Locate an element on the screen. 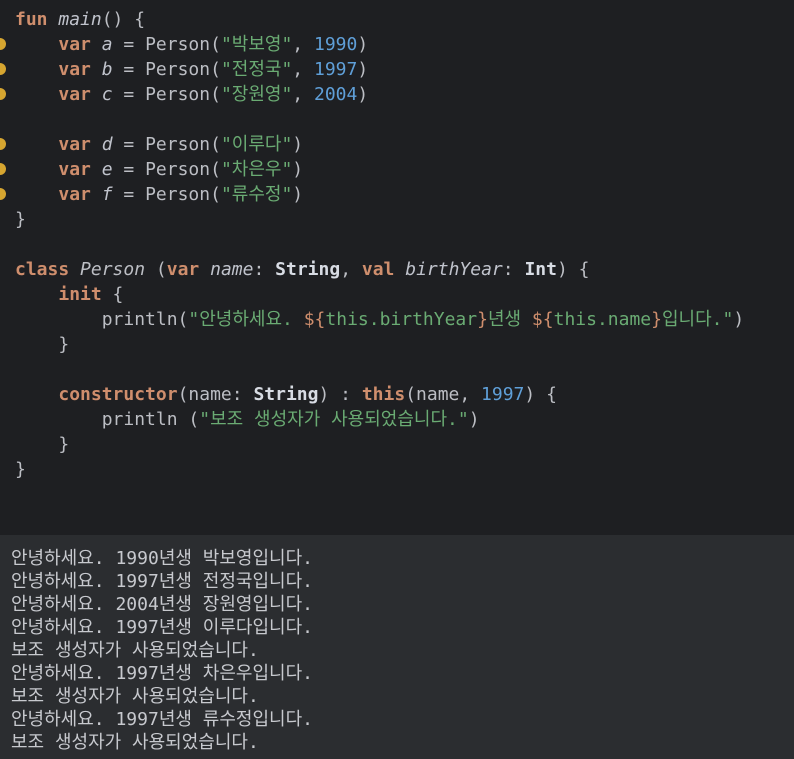  code-token: "전정국" is located at coordinates (256, 69).